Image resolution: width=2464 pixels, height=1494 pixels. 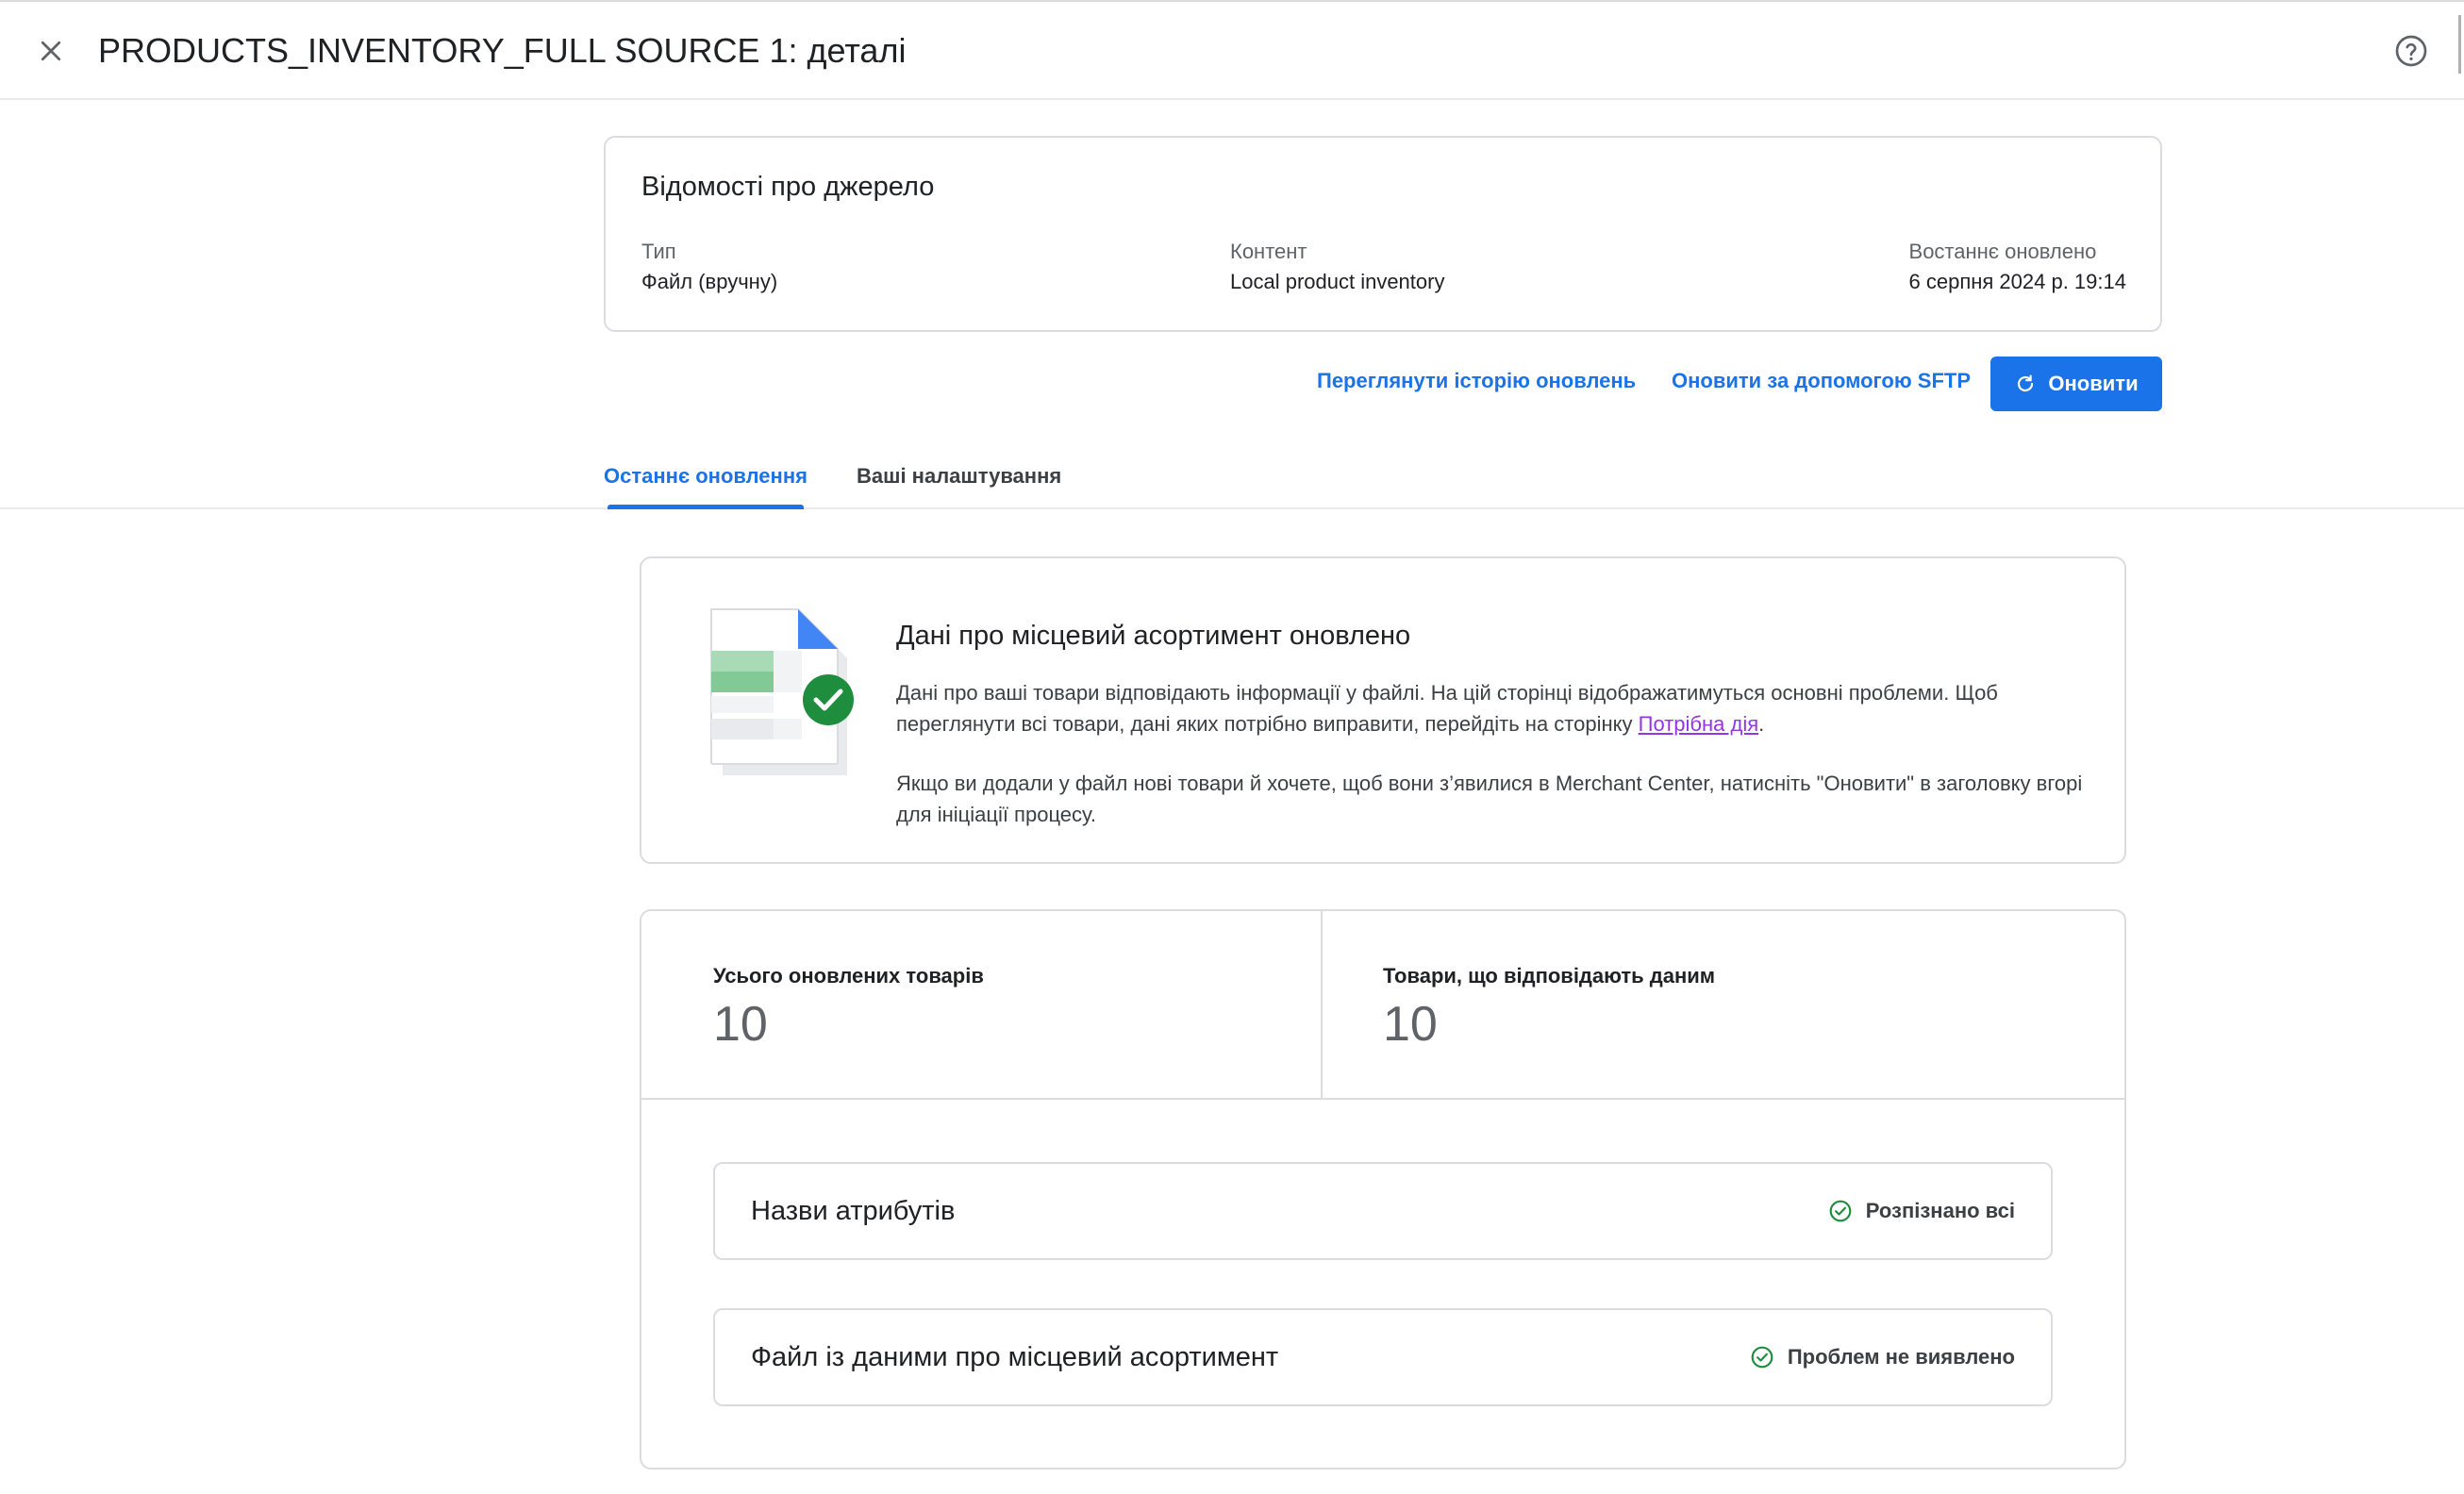 What do you see at coordinates (1383, 1211) in the screenshot?
I see `attribute-names-check: Назви атрибутів Розпізнано всі` at bounding box center [1383, 1211].